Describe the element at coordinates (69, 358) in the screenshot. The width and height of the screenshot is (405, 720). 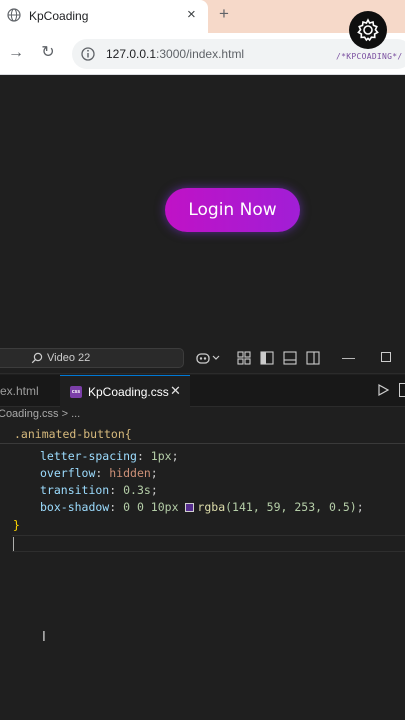
I see `command-center-label: Video 22` at that location.